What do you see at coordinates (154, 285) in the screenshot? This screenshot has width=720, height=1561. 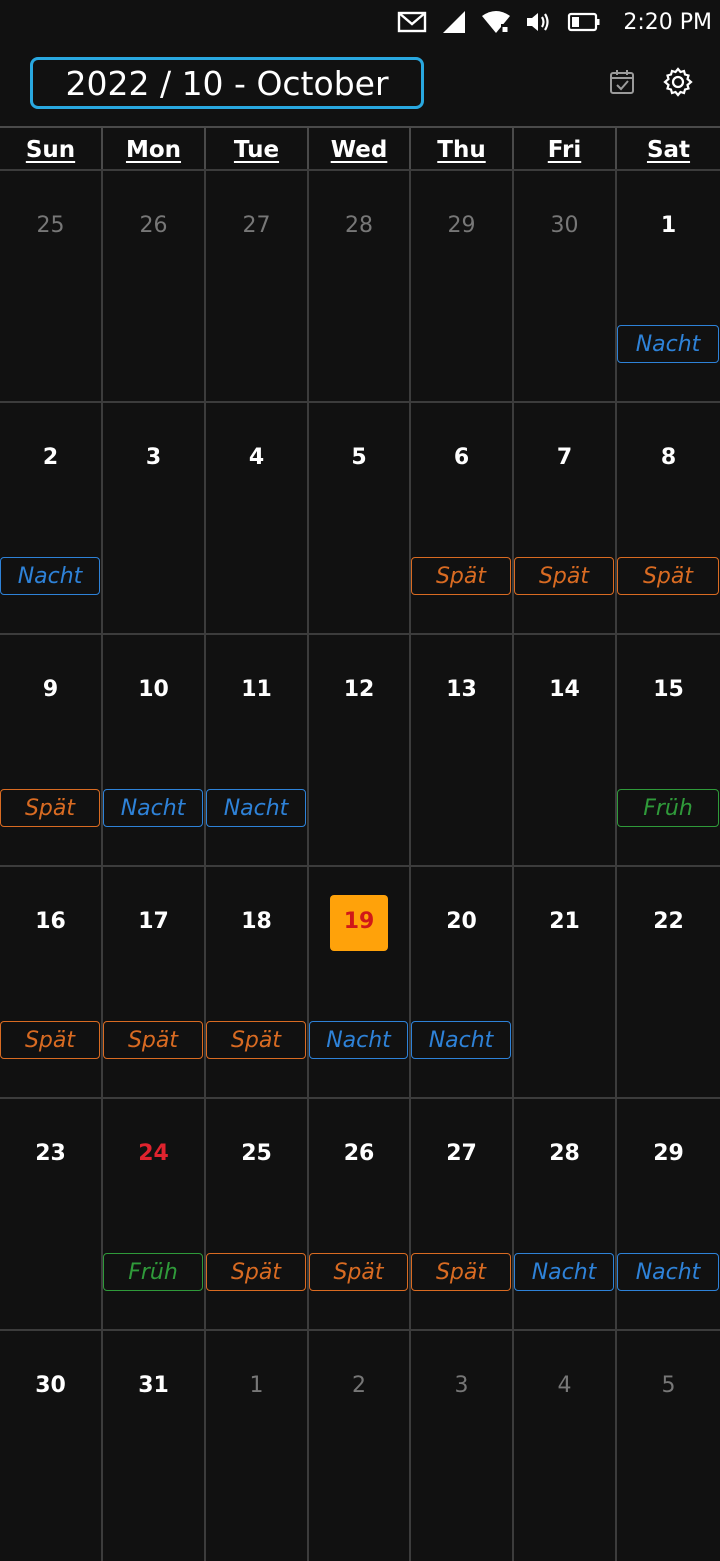 I see `day-cell: 26` at bounding box center [154, 285].